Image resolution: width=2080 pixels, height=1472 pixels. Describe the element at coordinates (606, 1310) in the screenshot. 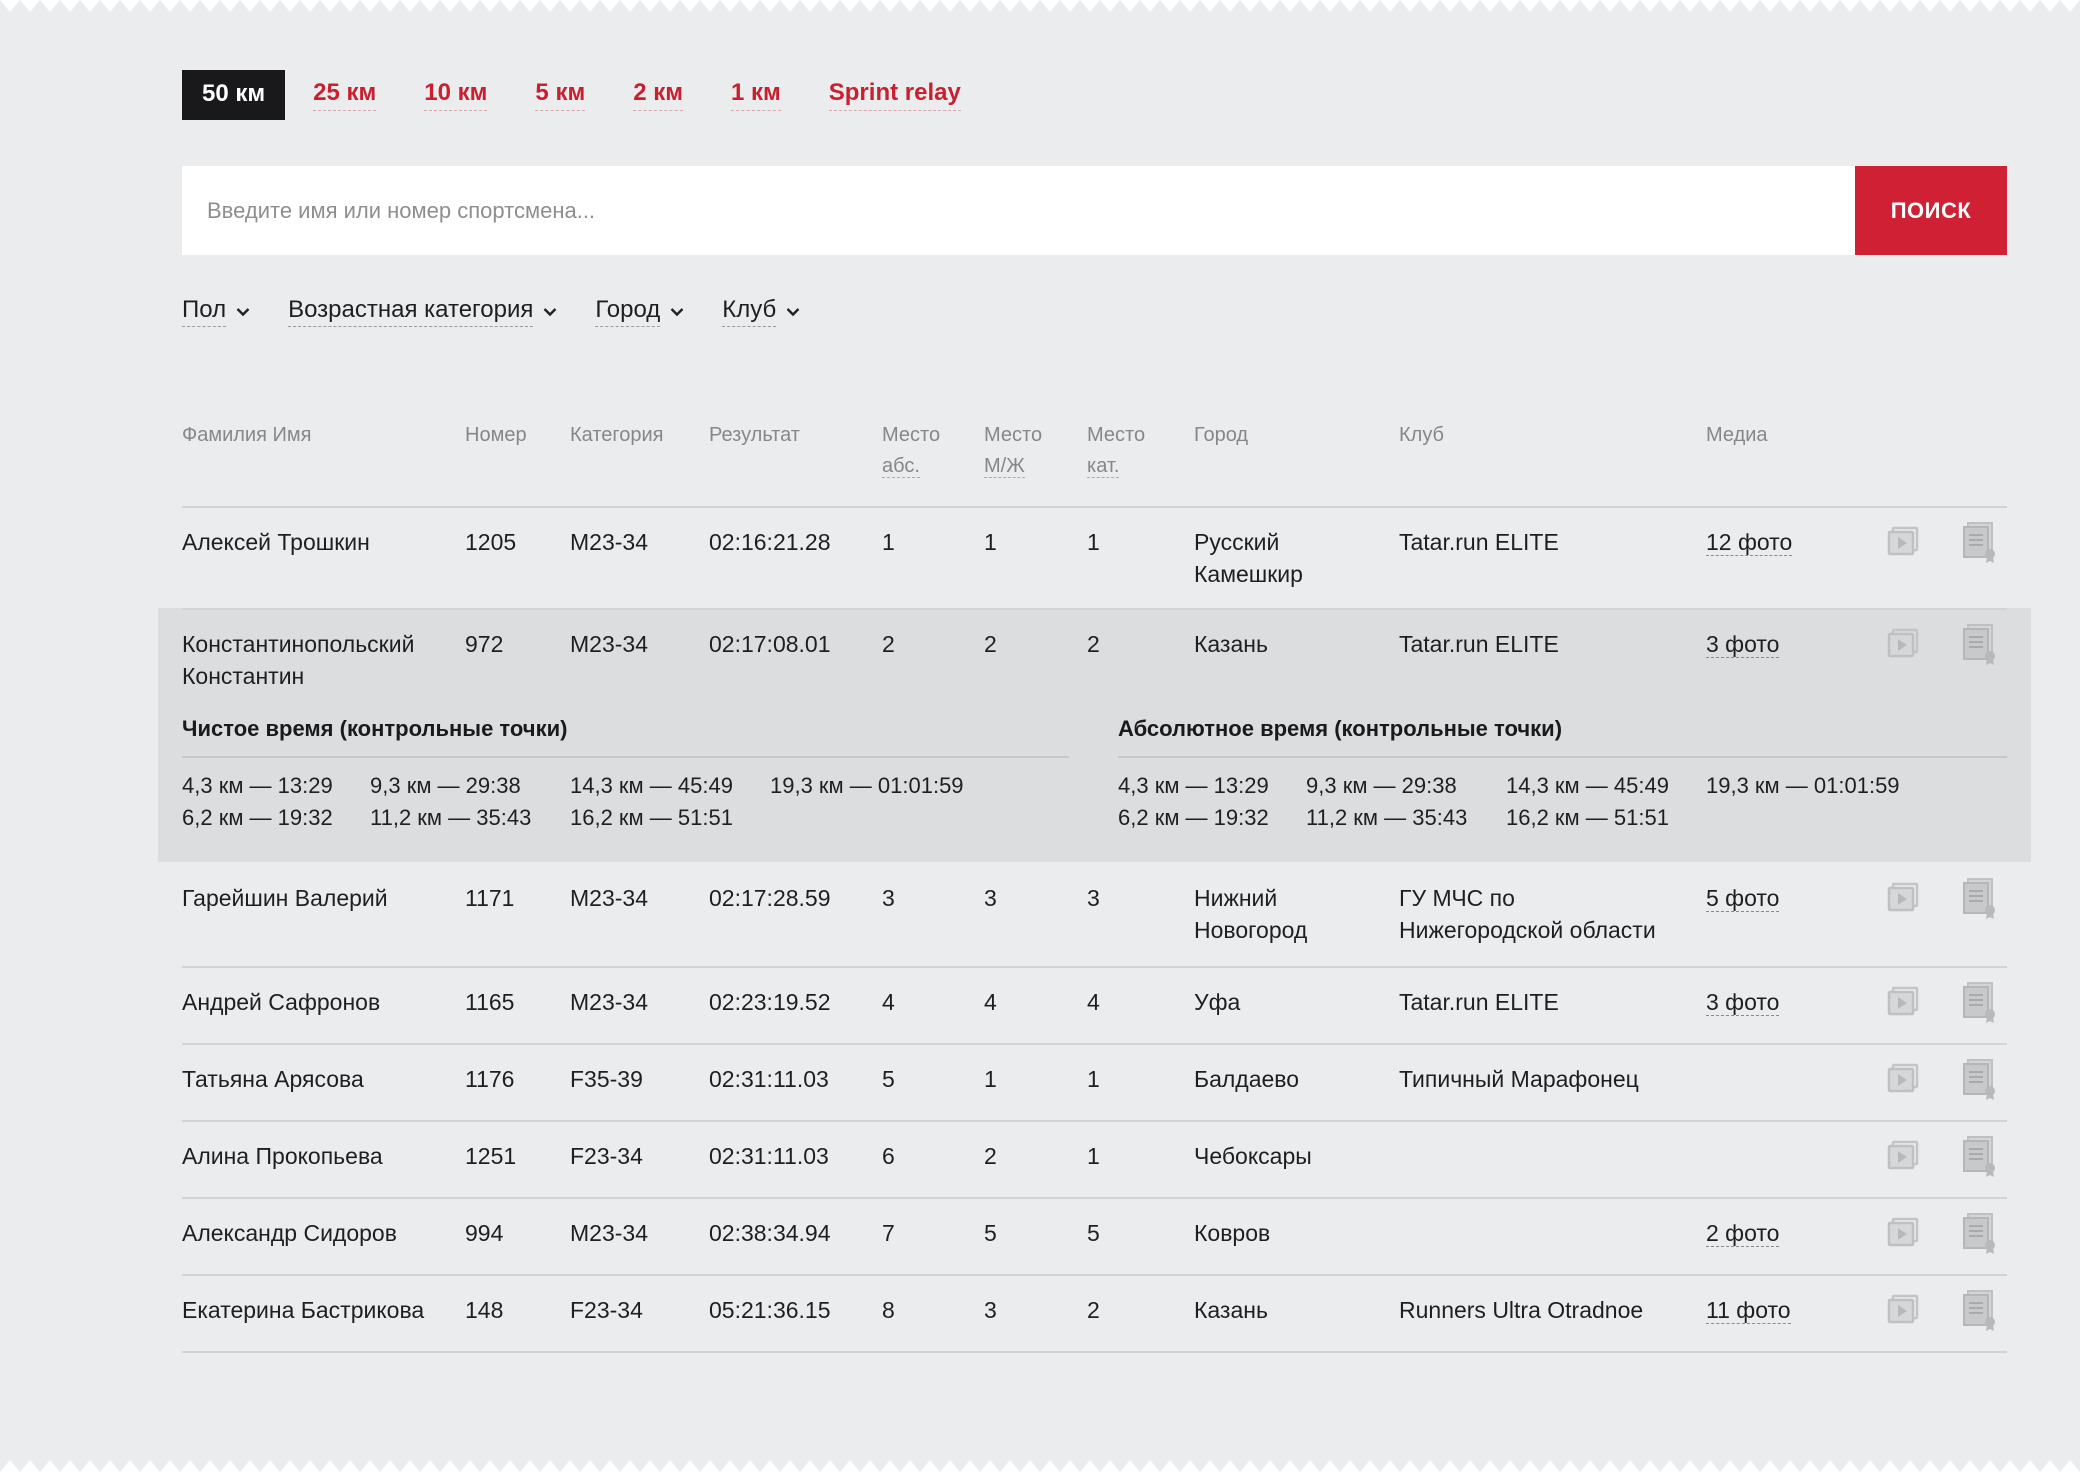

I see `cell-category: F23-34` at that location.